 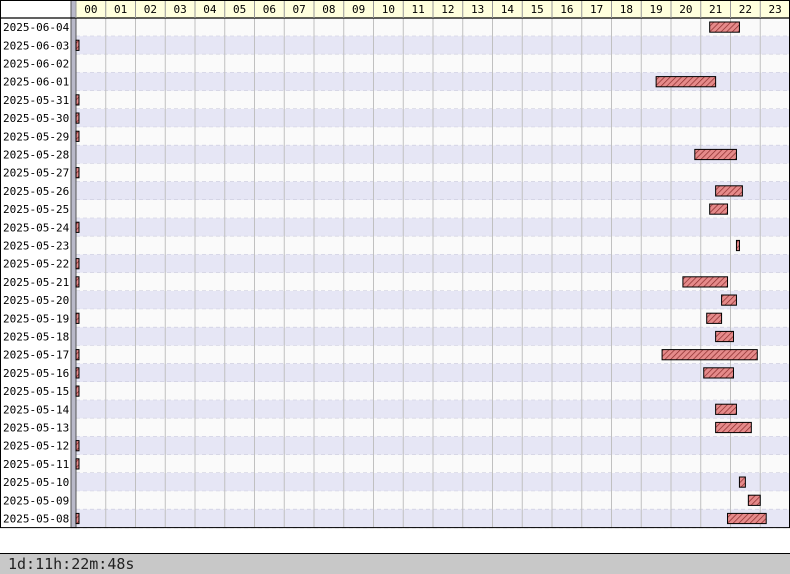 I want to click on hour-label: 18, so click(x=626, y=9).